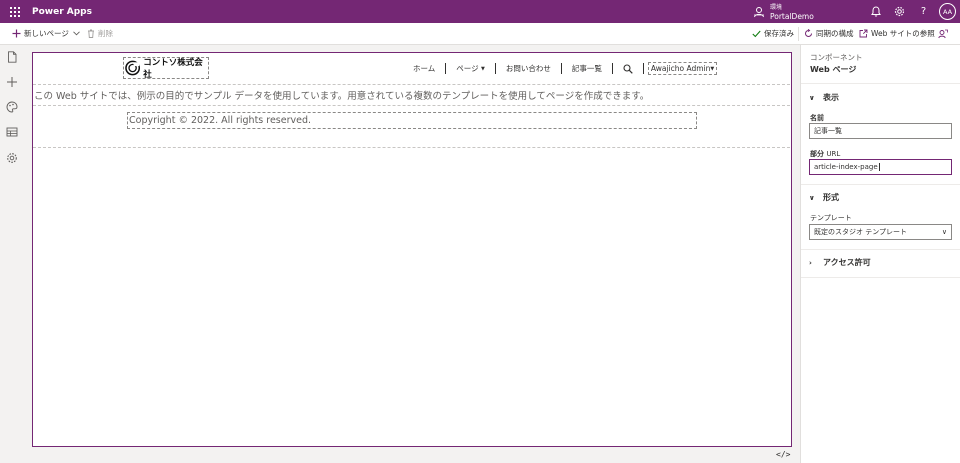  Describe the element at coordinates (759, 11) in the screenshot. I see `environment-icon` at that location.